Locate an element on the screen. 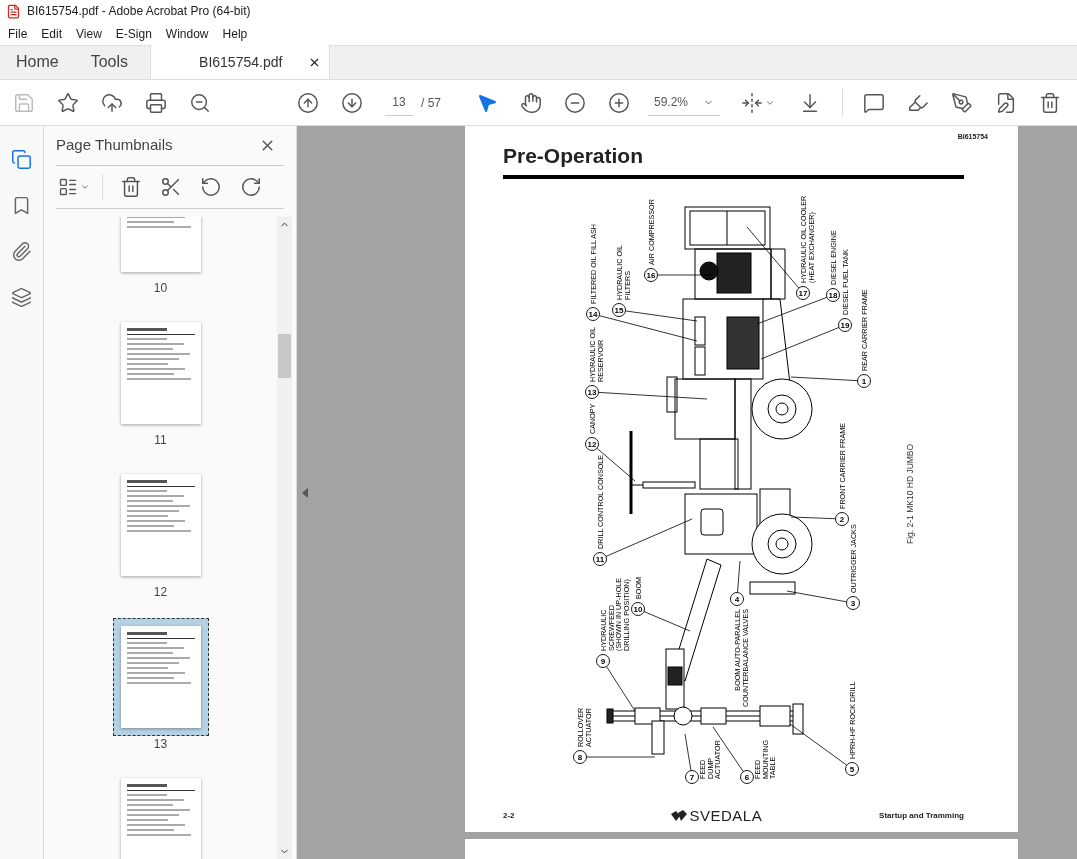 The height and width of the screenshot is (859, 1077). callout-marker: 7 is located at coordinates (692, 776).